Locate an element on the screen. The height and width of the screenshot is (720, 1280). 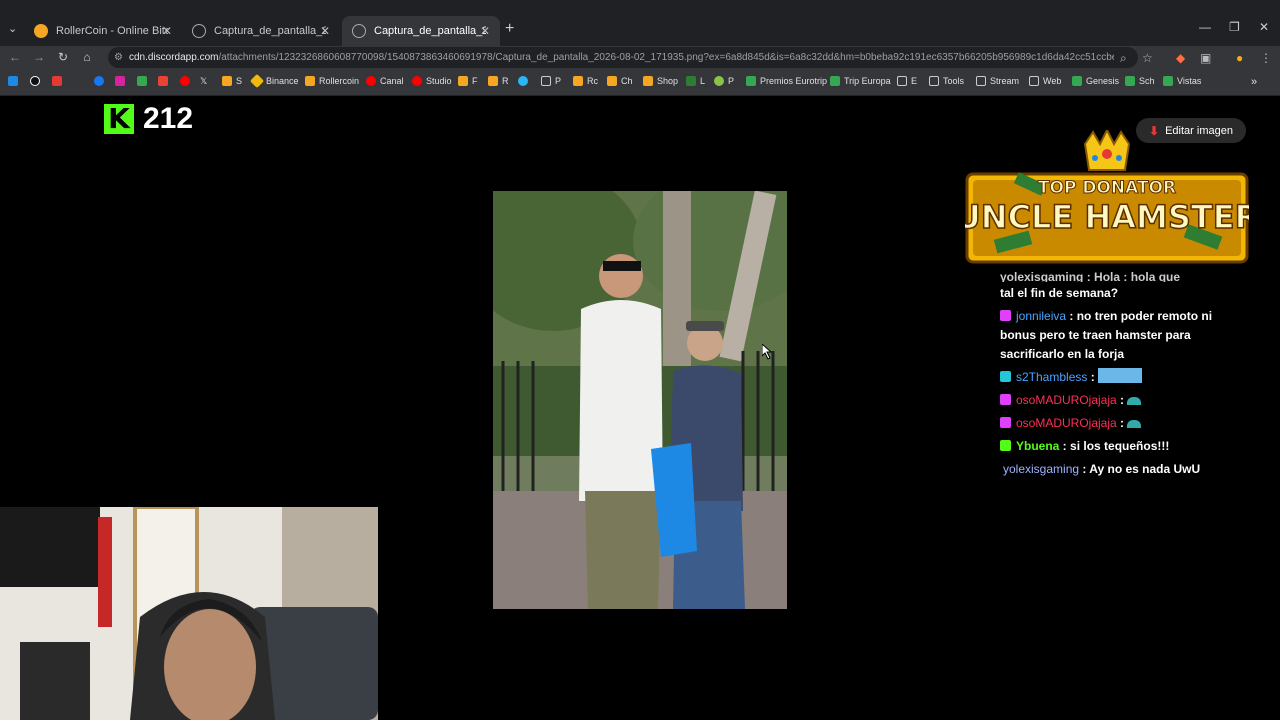
more-bookmarks-chevron-icon: » is located at coordinates (1254, 82).